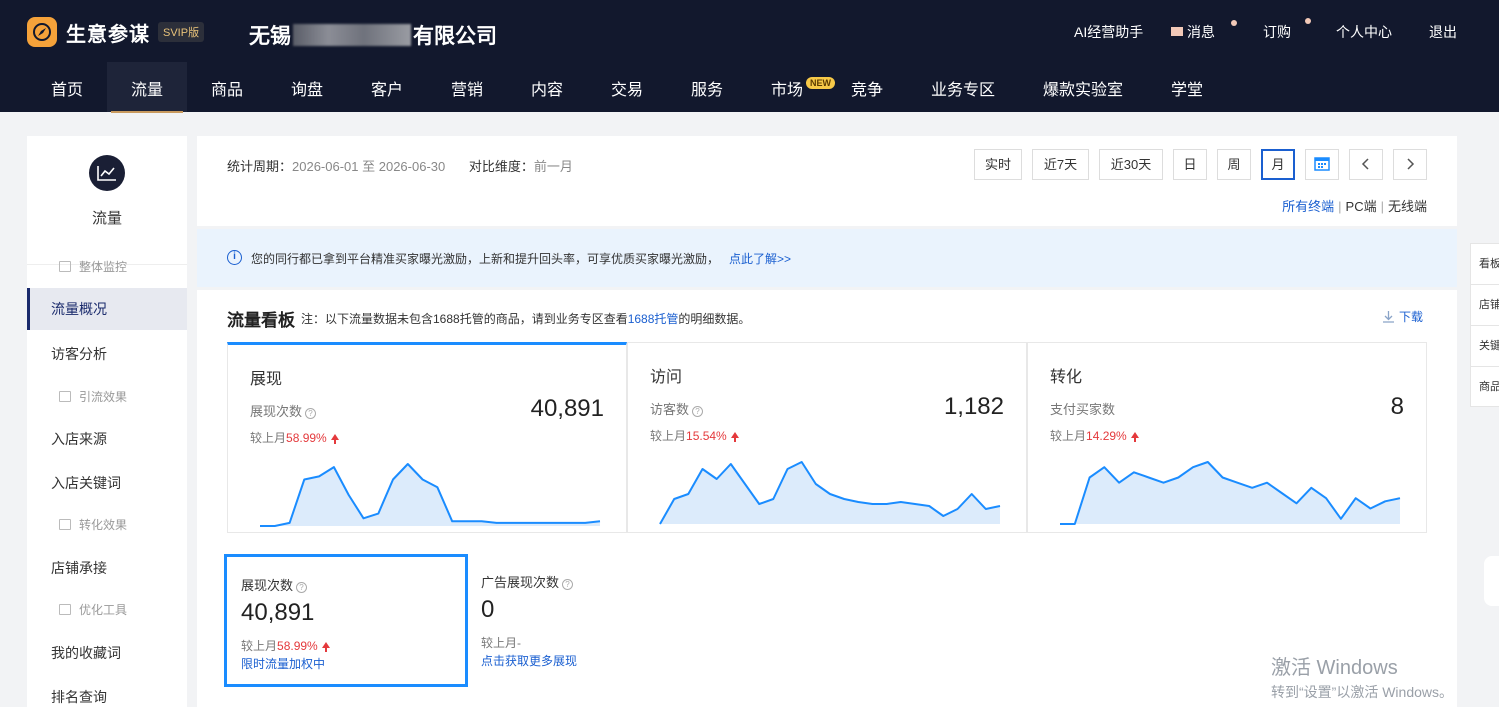  What do you see at coordinates (963, 88) in the screenshot?
I see `nav-business-zone: 业务专区` at bounding box center [963, 88].